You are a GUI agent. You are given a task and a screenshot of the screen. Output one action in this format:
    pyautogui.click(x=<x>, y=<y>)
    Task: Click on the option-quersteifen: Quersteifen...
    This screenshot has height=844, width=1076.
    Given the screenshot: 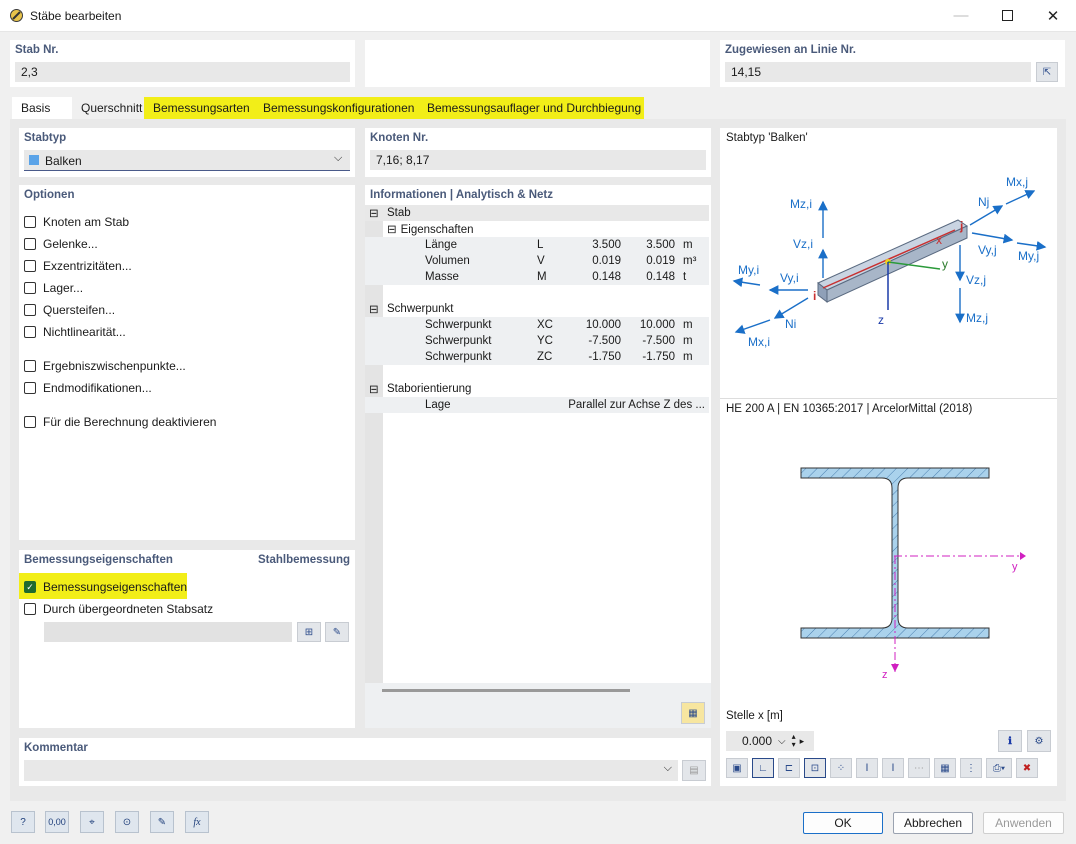 What is the action you would take?
    pyautogui.click(x=69, y=310)
    